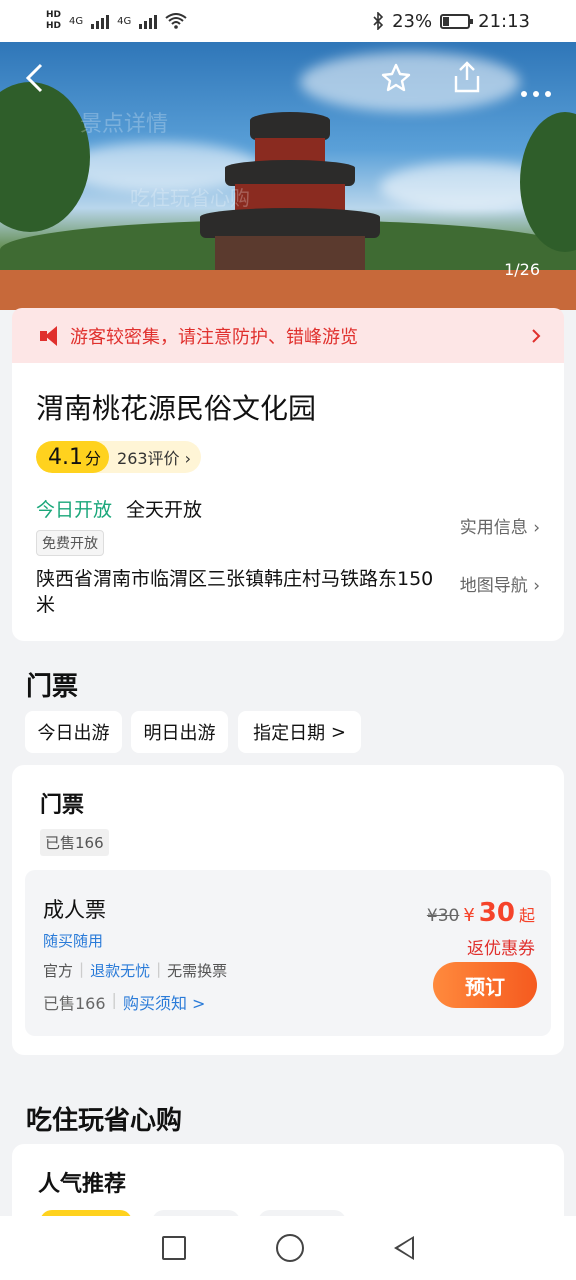  I want to click on back-arrow-icon, so click(34, 78).